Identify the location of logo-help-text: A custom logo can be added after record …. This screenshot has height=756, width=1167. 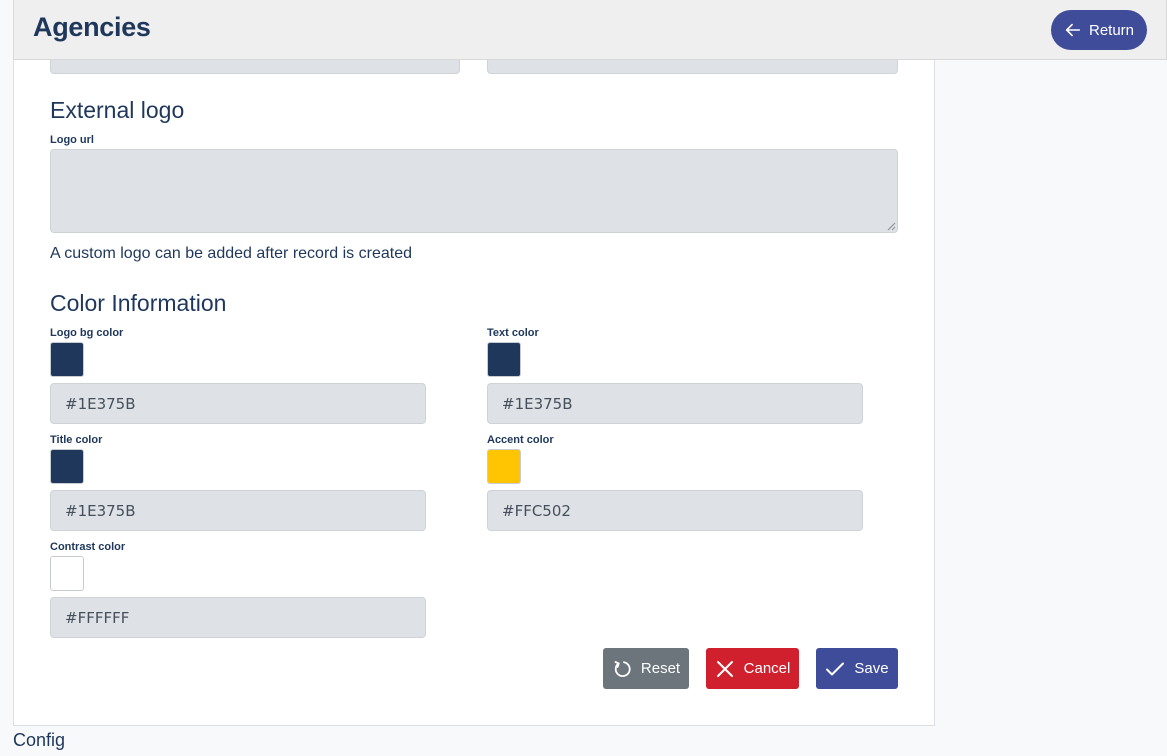
(231, 253).